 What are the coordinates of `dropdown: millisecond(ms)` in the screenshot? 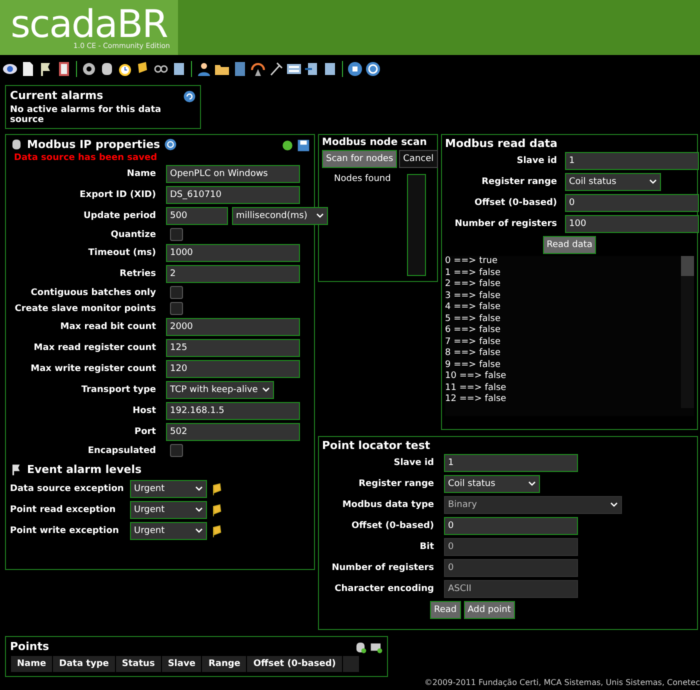 It's located at (280, 216).